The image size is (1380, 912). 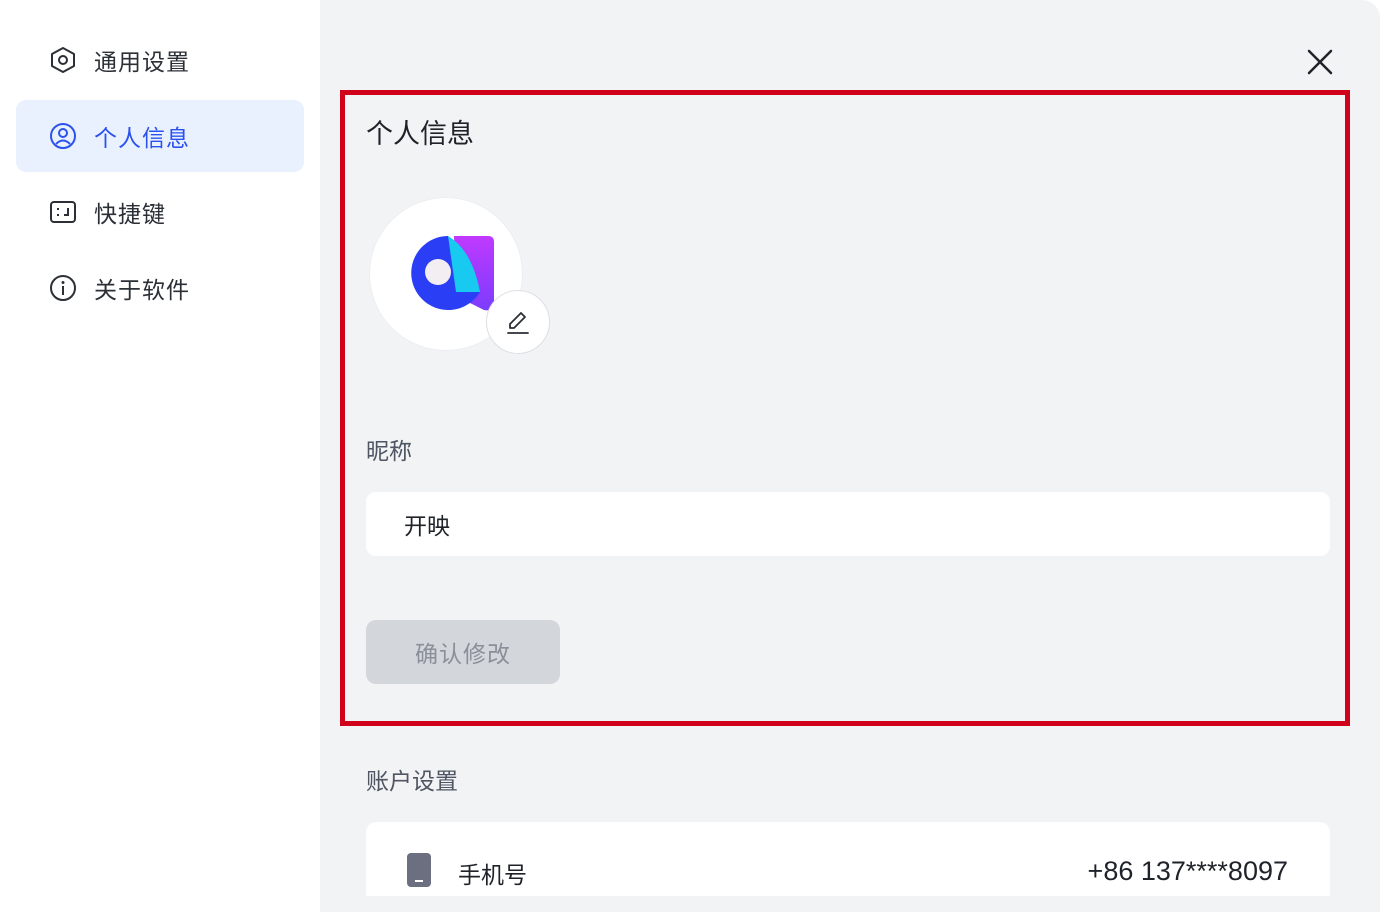 I want to click on edit-avatar-button, so click(x=518, y=322).